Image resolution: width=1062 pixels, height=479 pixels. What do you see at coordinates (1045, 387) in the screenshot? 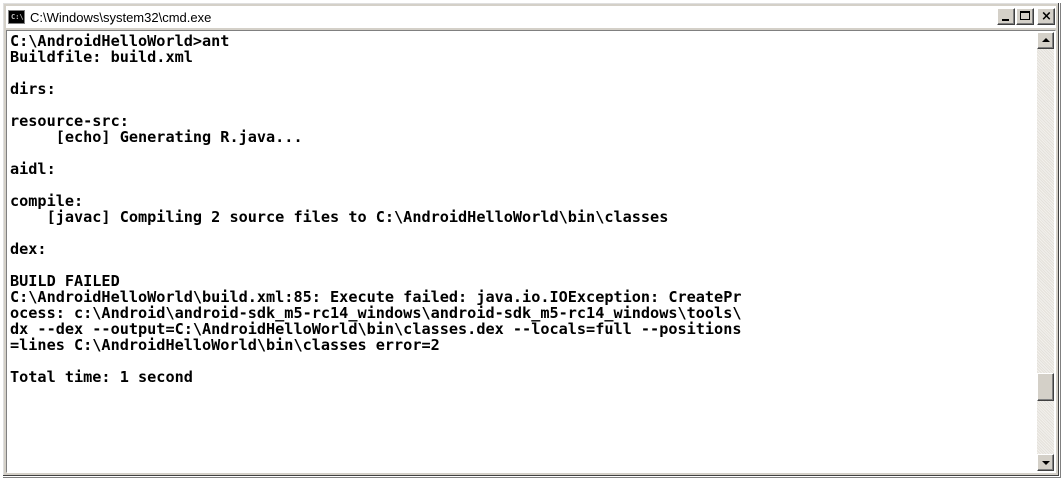
I see `scrollbar-thumb` at bounding box center [1045, 387].